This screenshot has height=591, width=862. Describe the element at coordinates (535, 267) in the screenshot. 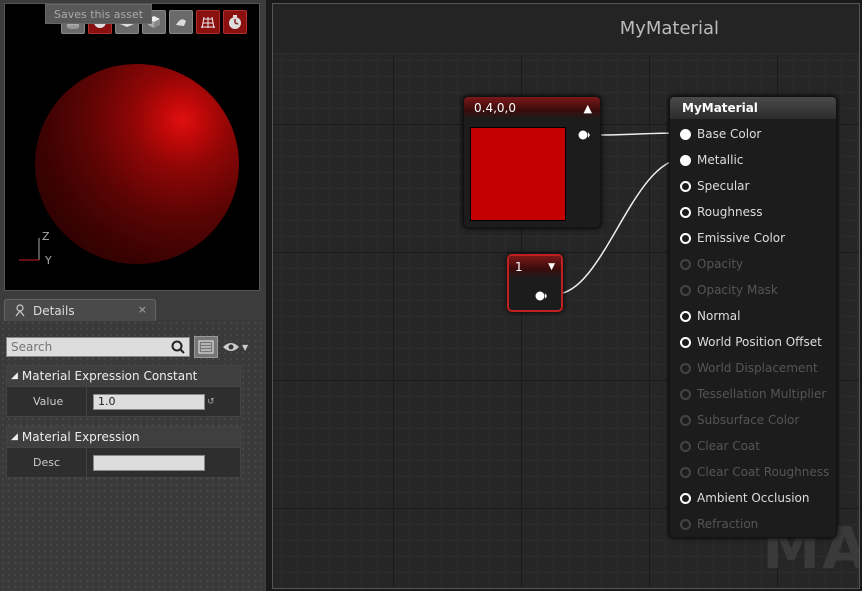

I see `node-header: 1 ▼` at that location.